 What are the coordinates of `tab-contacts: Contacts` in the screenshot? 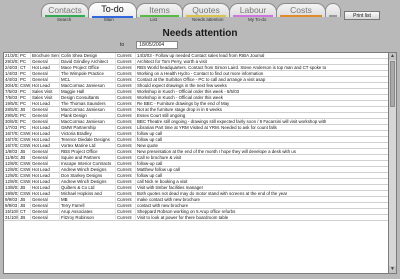 It's located at (65, 10).